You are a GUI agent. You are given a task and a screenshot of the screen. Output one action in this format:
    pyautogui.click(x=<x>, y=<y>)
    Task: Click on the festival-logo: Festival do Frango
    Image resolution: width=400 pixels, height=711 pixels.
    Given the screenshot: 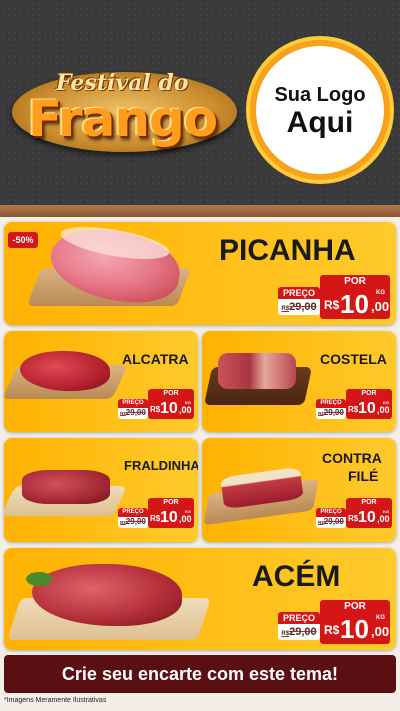 What is the action you would take?
    pyautogui.click(x=124, y=109)
    